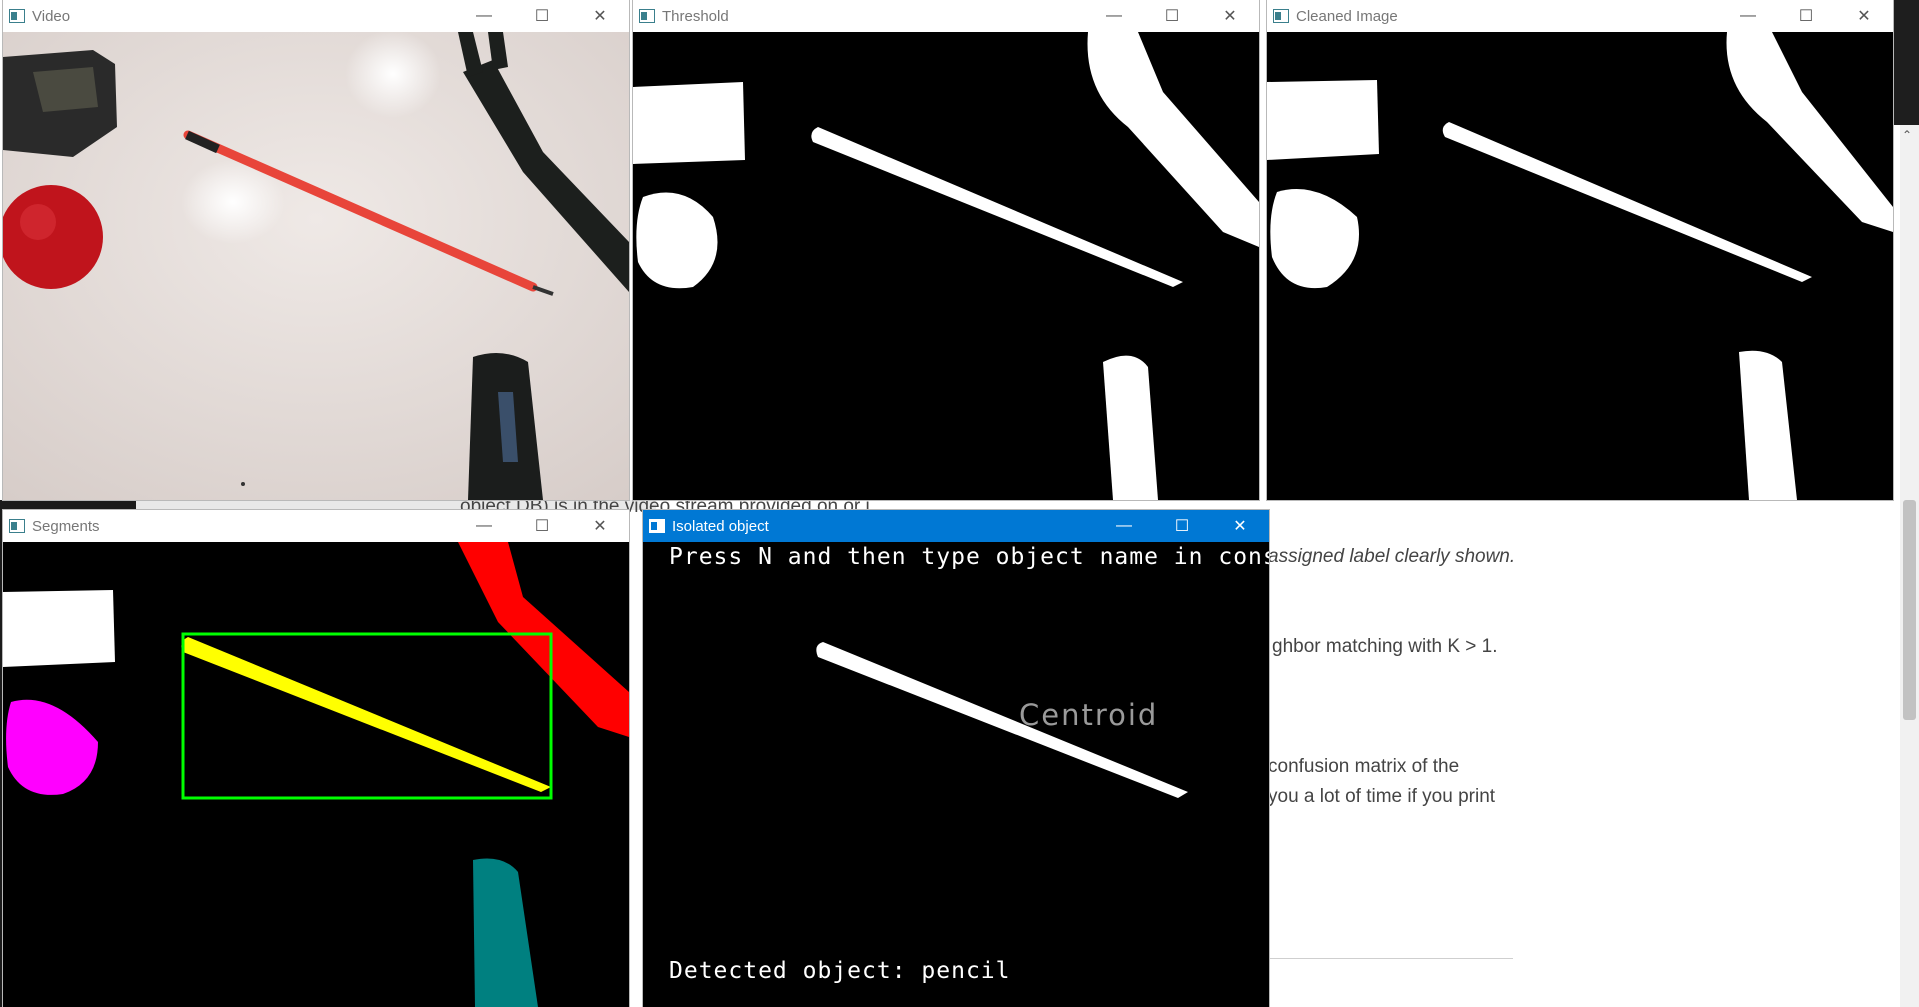 The width and height of the screenshot is (1919, 1007). What do you see at coordinates (1347, 16) in the screenshot?
I see `window-title: Cleaned Image` at bounding box center [1347, 16].